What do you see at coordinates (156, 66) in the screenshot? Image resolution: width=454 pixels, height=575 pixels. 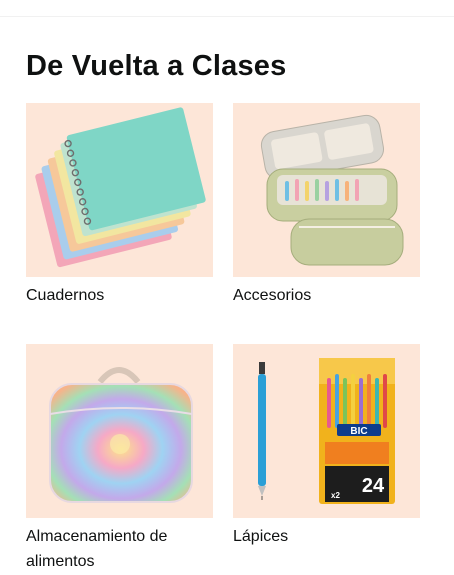 I see `section-title: De Vuelta a Clases` at bounding box center [156, 66].